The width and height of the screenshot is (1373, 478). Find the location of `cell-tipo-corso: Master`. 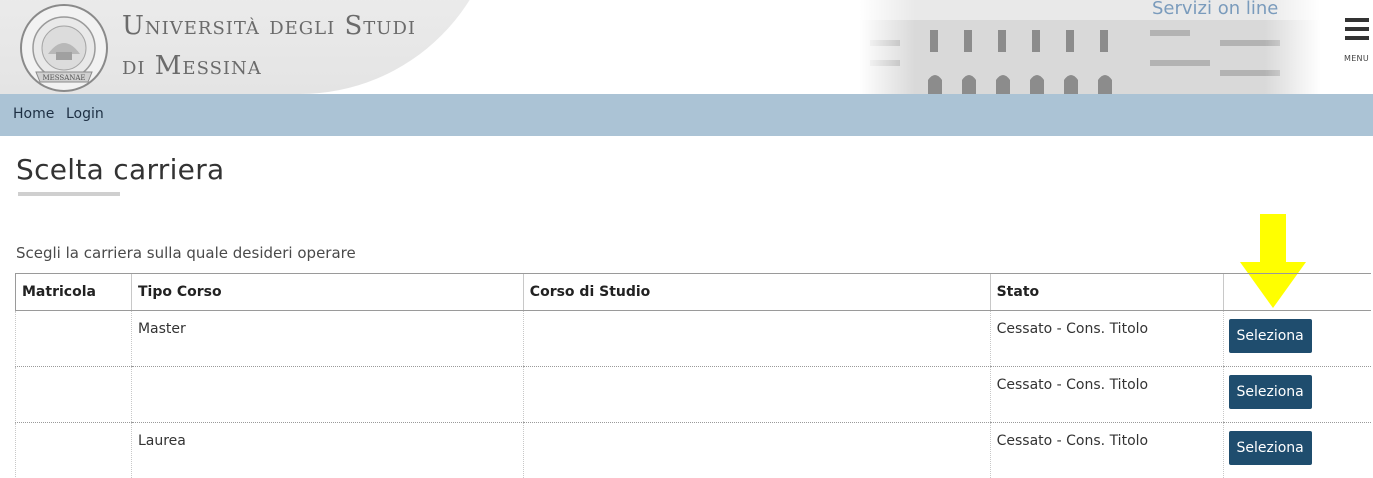

cell-tipo-corso: Master is located at coordinates (327, 338).